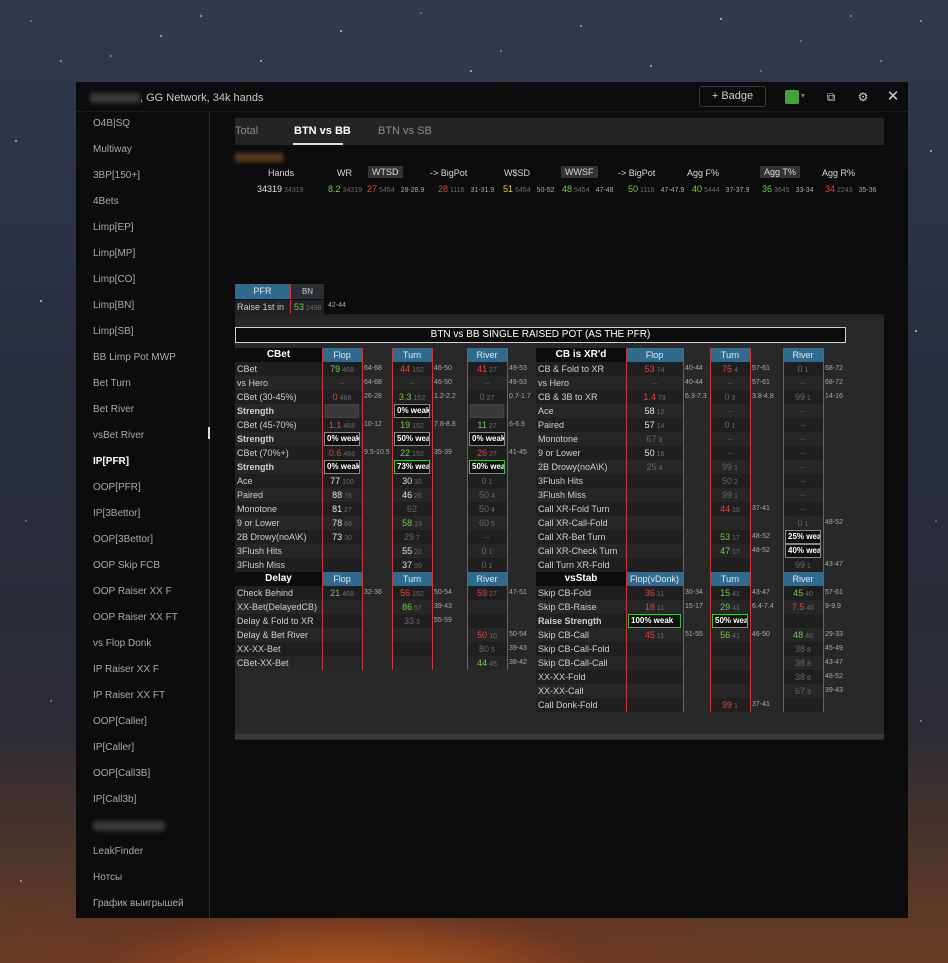 This screenshot has height=963, width=948. What do you see at coordinates (107, 877) in the screenshot?
I see `sidebar-item: Нотсы` at bounding box center [107, 877].